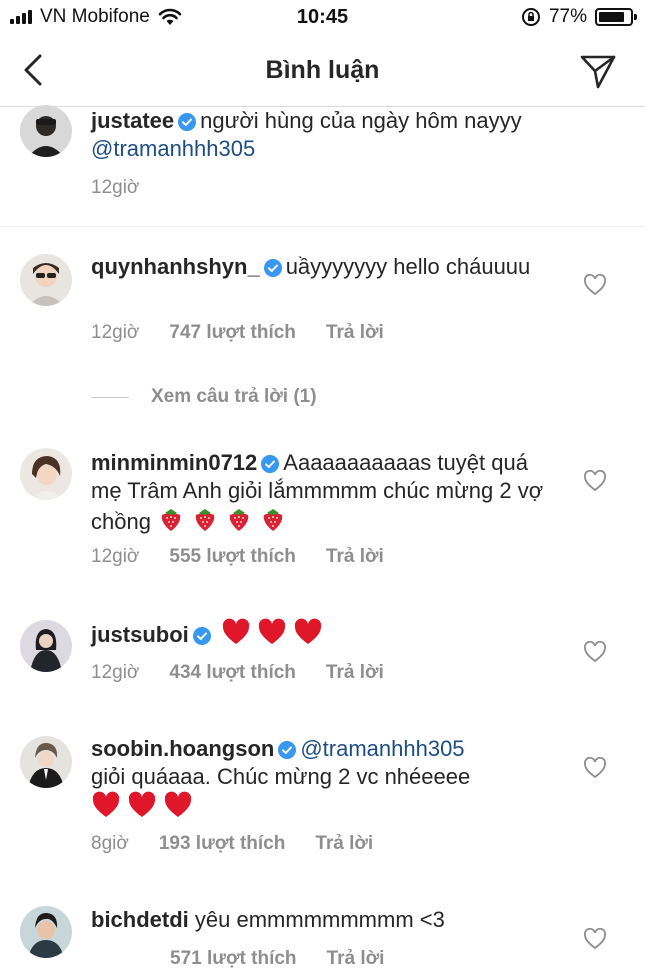 Image resolution: width=645 pixels, height=970 pixels. What do you see at coordinates (616, 17) in the screenshot?
I see `battery-icon` at bounding box center [616, 17].